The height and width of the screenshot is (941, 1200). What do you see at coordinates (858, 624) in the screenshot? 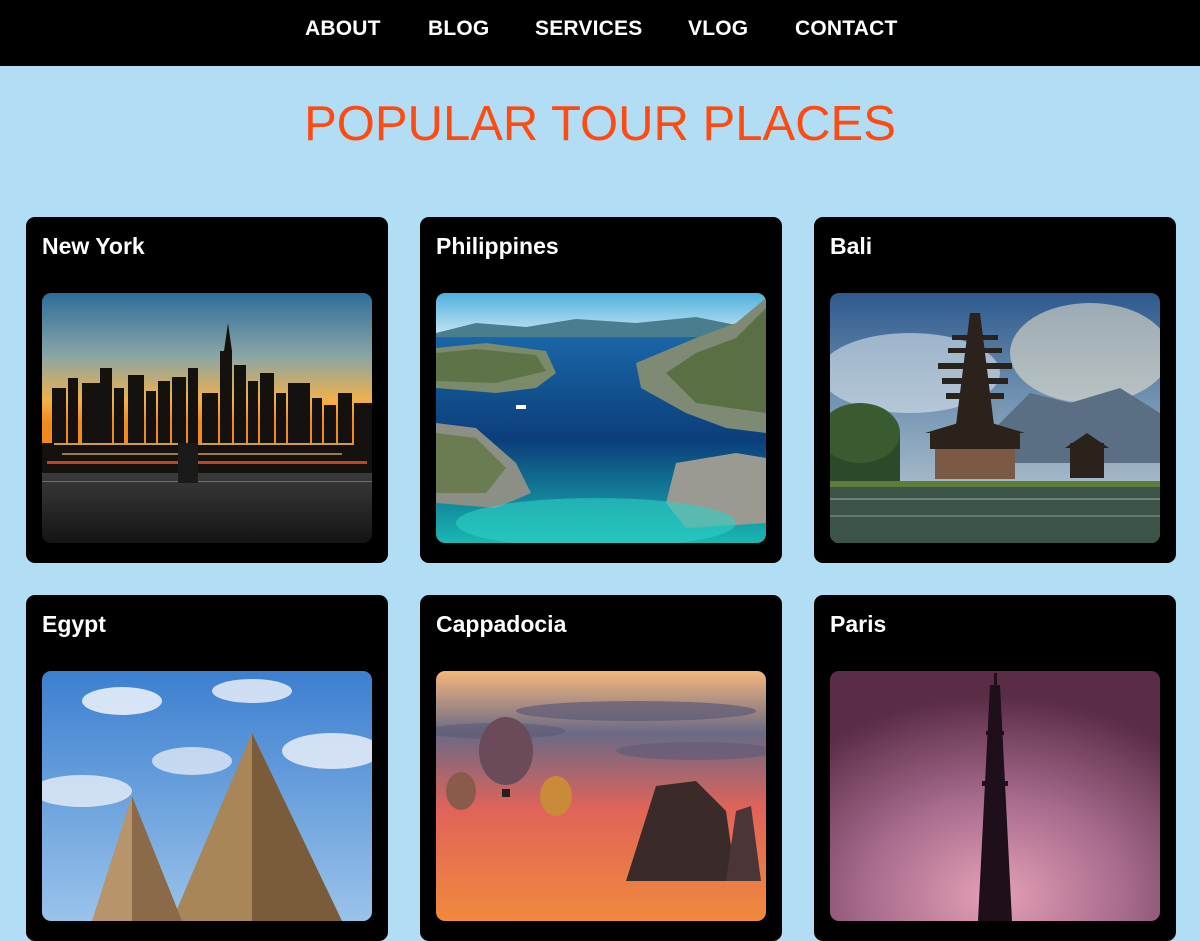
I see `card-title: Paris` at bounding box center [858, 624].